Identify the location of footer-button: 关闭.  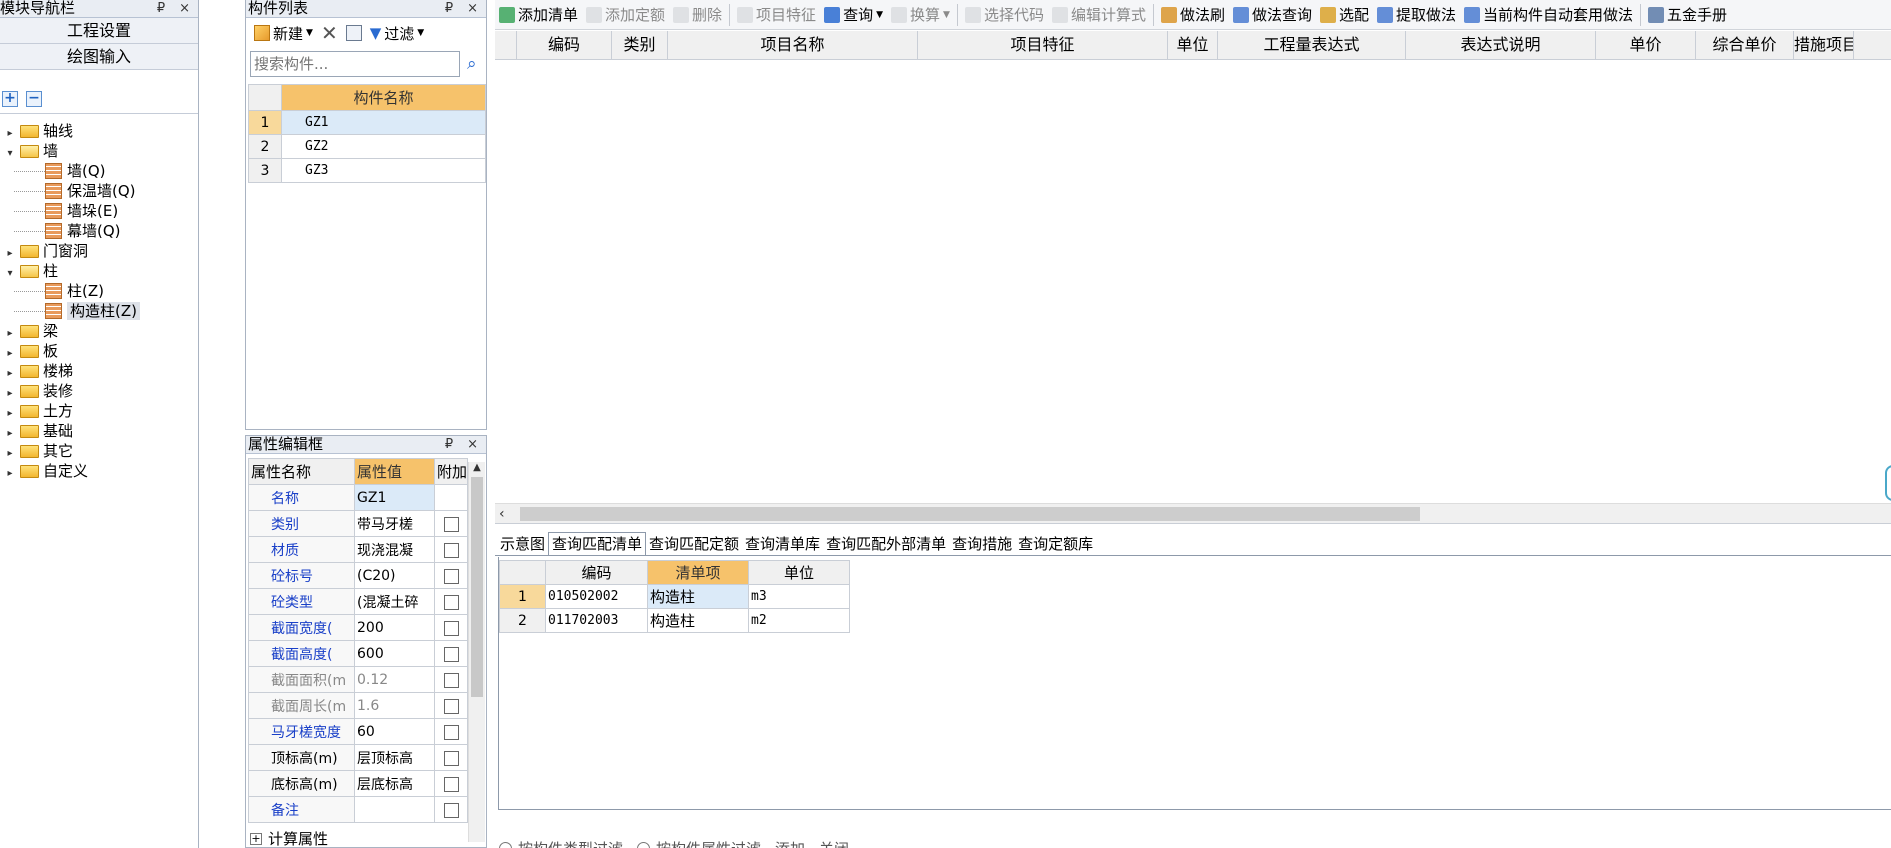
(834, 843).